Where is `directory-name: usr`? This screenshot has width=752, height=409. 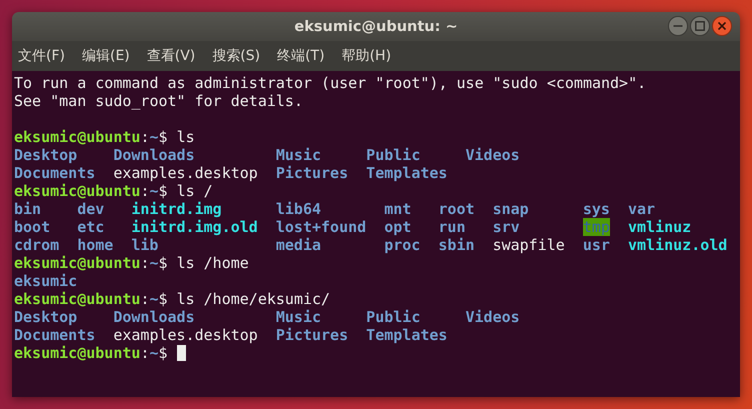 directory-name: usr is located at coordinates (596, 245).